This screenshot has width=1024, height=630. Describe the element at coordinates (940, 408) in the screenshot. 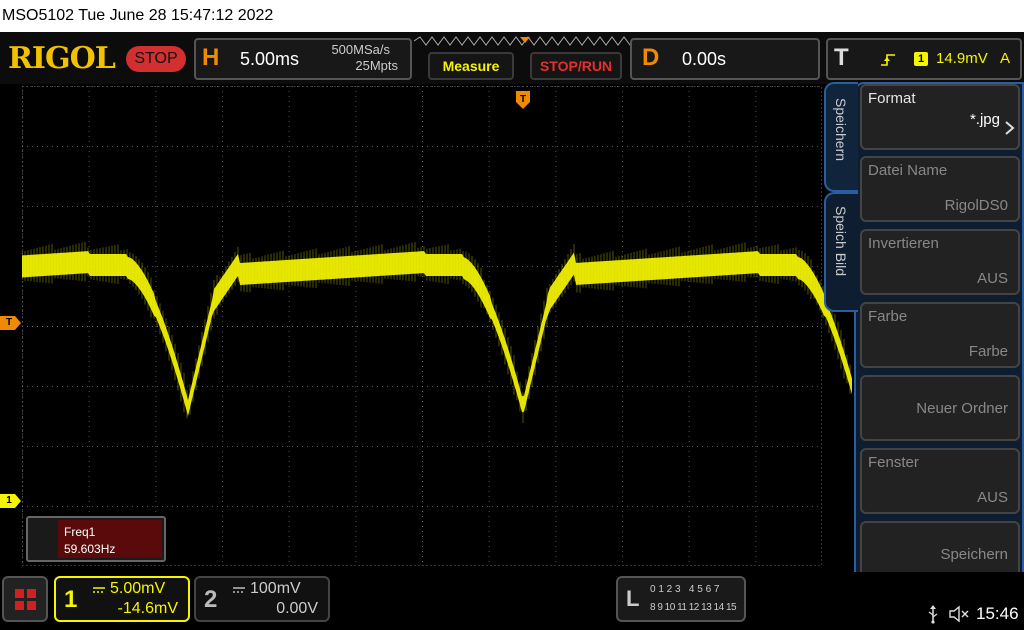

I see `menu-item-new-folder: Neuer Ordner` at that location.